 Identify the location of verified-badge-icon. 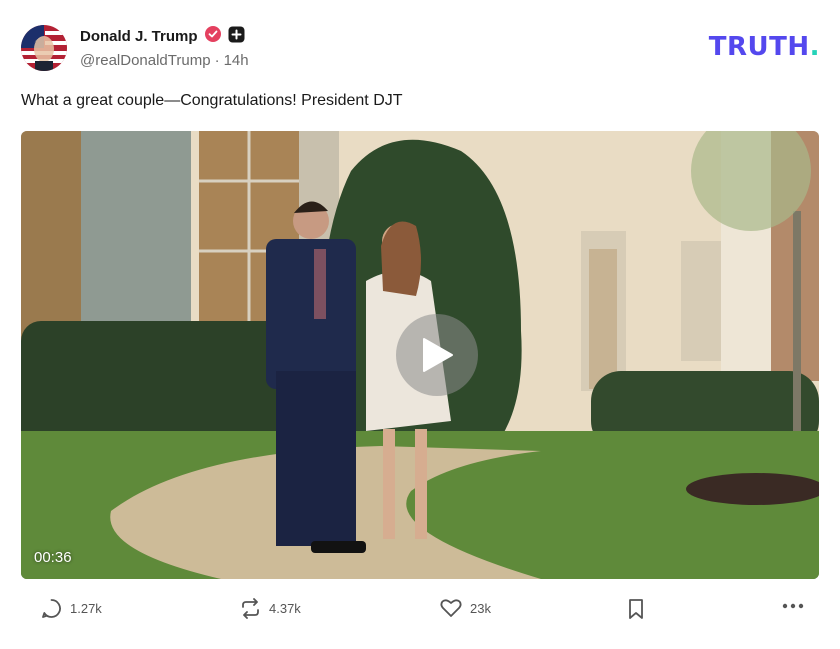
(213, 36).